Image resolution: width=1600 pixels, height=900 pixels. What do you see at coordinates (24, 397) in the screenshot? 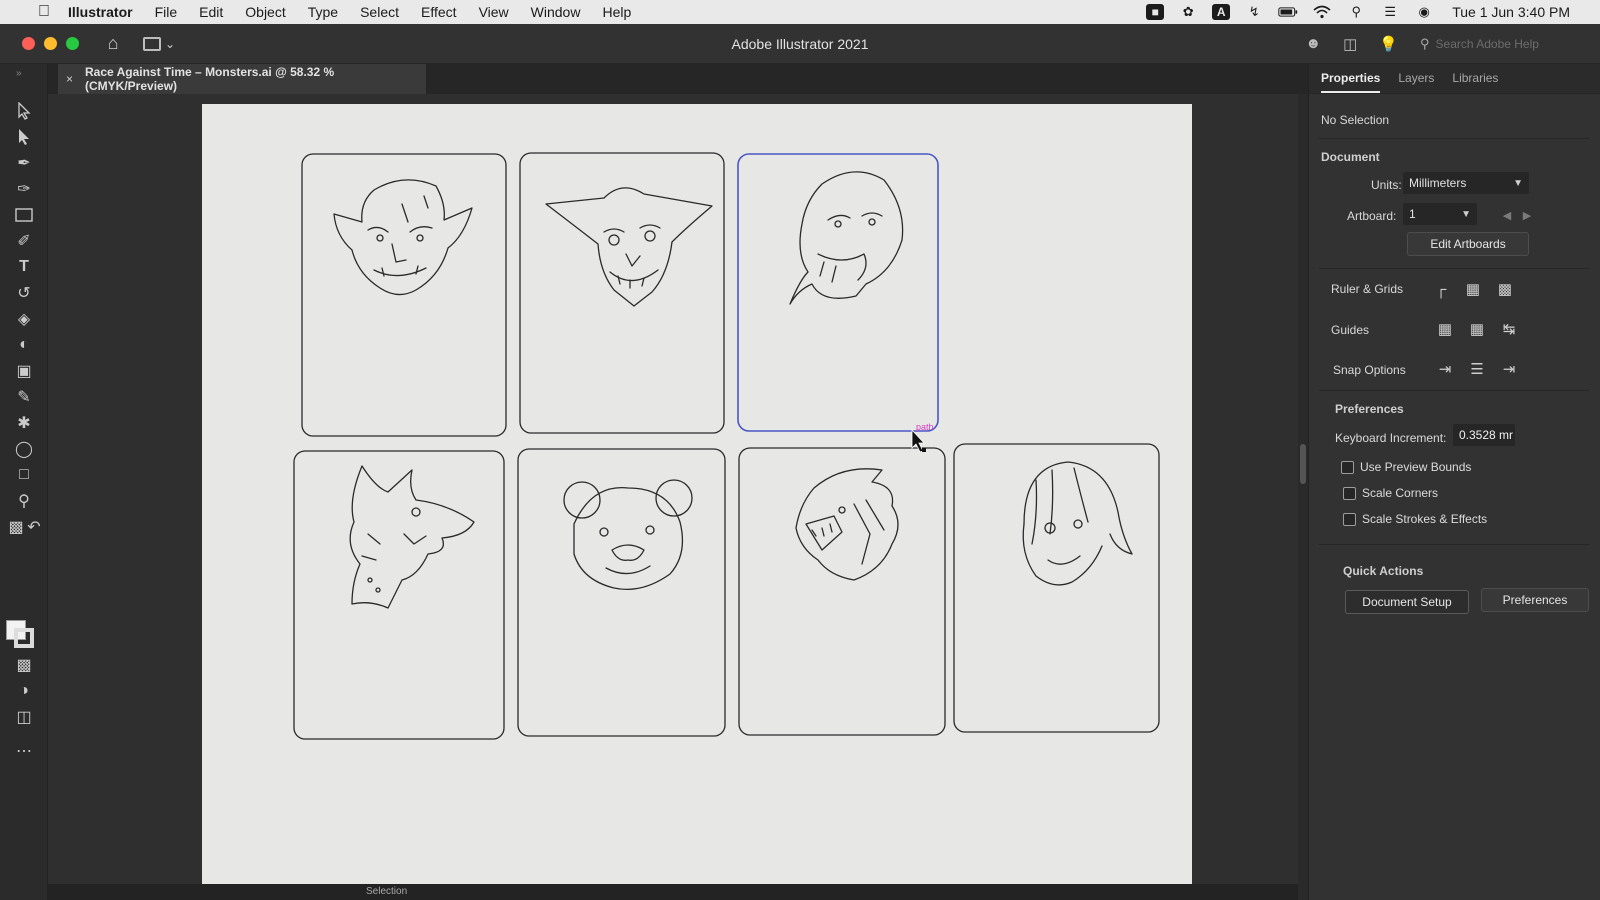
I see `eyedropper-tool-icon: ✎` at bounding box center [24, 397].